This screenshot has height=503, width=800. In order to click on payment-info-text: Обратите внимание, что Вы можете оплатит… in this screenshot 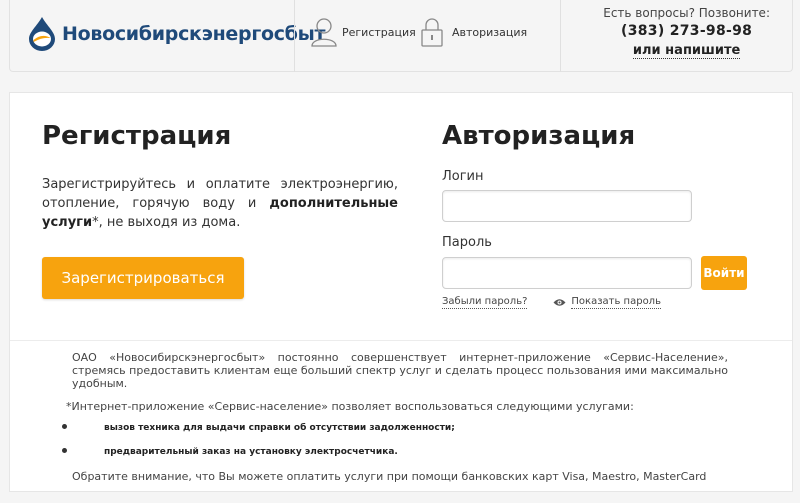, I will do `click(389, 476)`.